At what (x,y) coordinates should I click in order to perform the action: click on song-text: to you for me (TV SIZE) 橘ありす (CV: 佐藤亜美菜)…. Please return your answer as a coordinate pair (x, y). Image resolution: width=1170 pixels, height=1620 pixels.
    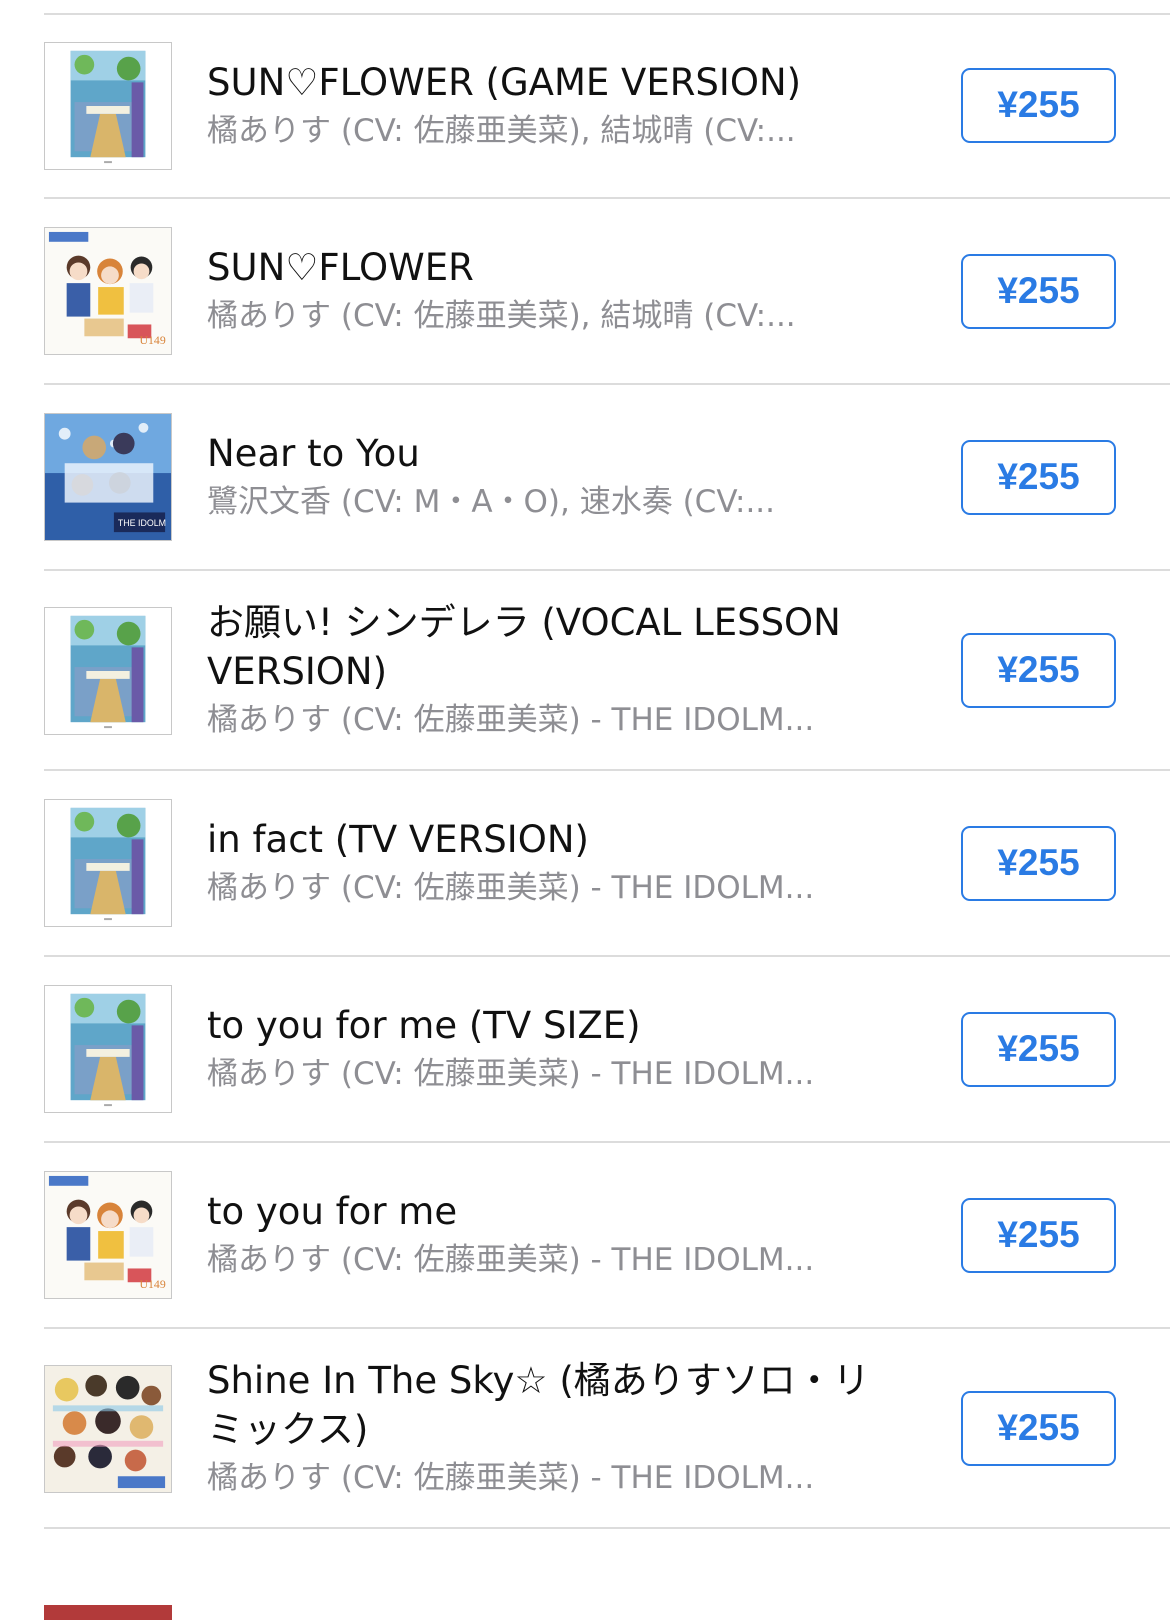
    Looking at the image, I should click on (547, 1049).